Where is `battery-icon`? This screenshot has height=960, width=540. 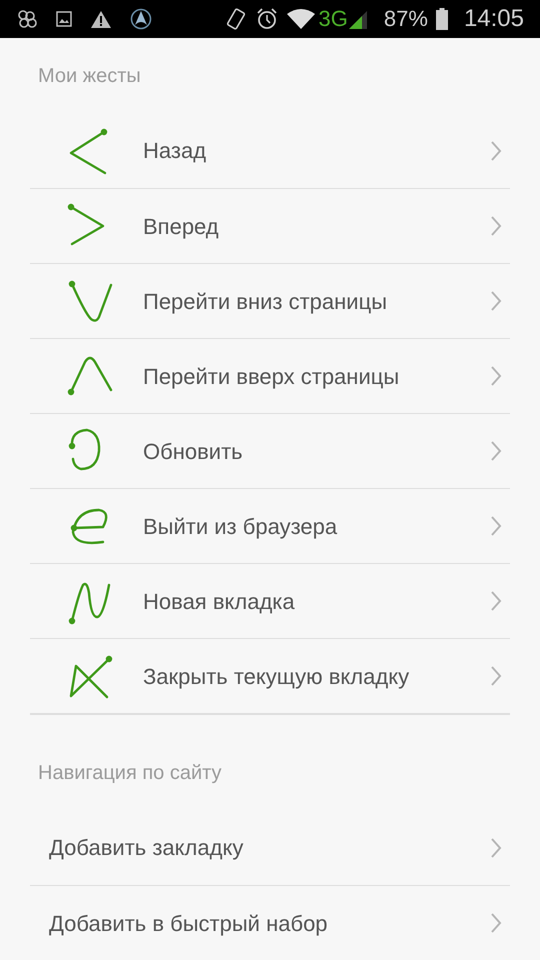
battery-icon is located at coordinates (442, 19).